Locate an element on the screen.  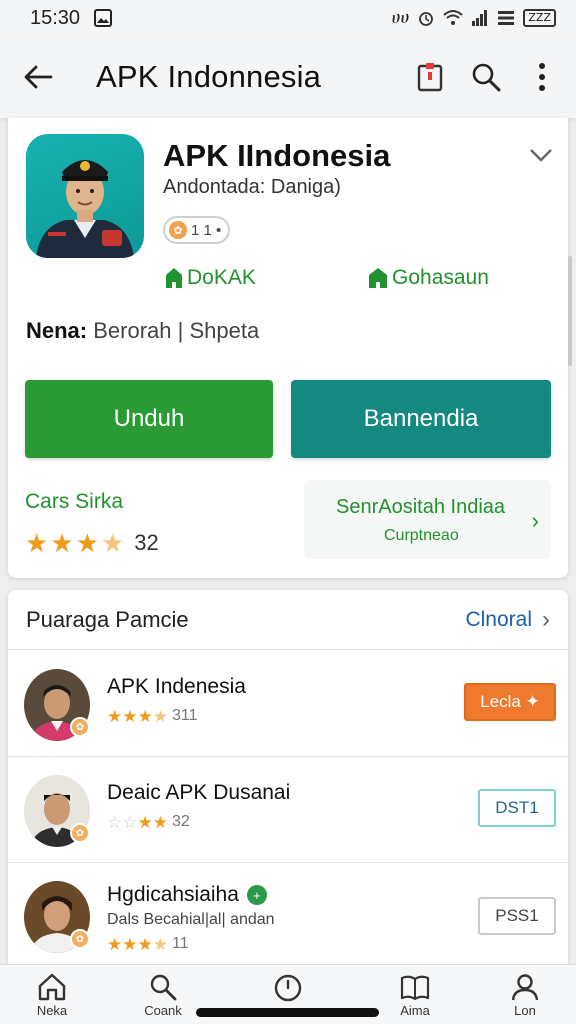
promo-link: SenrAositah Indiaa Curptneao › is located at coordinates (427, 519).